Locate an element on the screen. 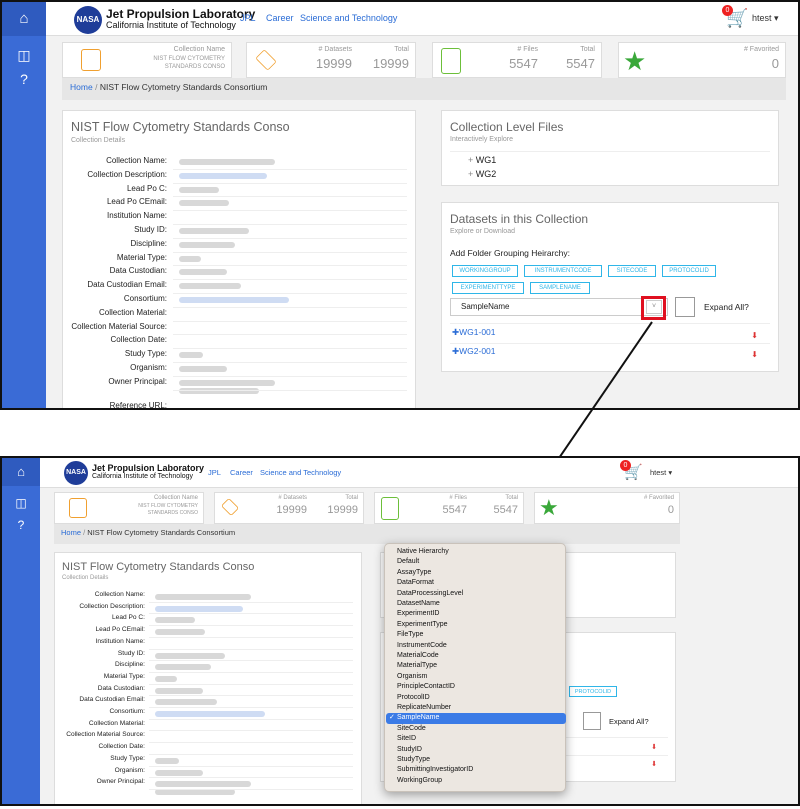  dropdown-option: ProtocolID is located at coordinates (476, 698).